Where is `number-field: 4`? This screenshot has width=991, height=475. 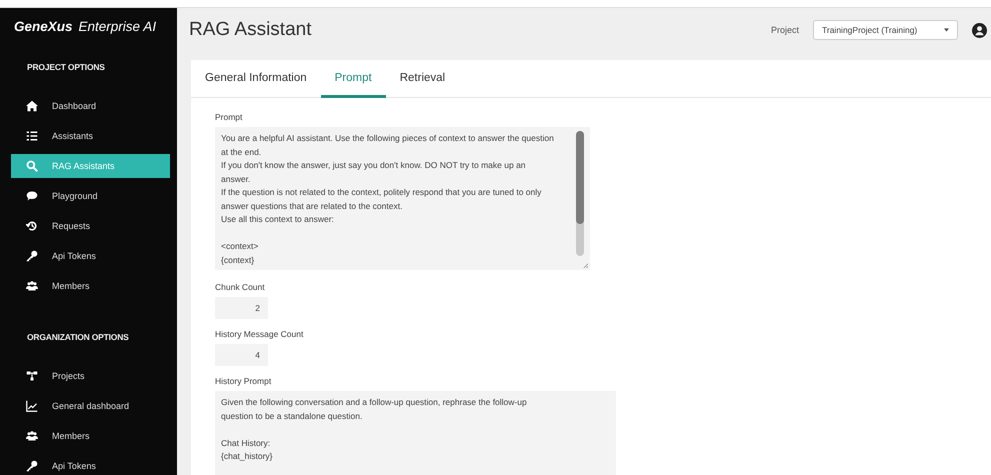
number-field: 4 is located at coordinates (241, 355).